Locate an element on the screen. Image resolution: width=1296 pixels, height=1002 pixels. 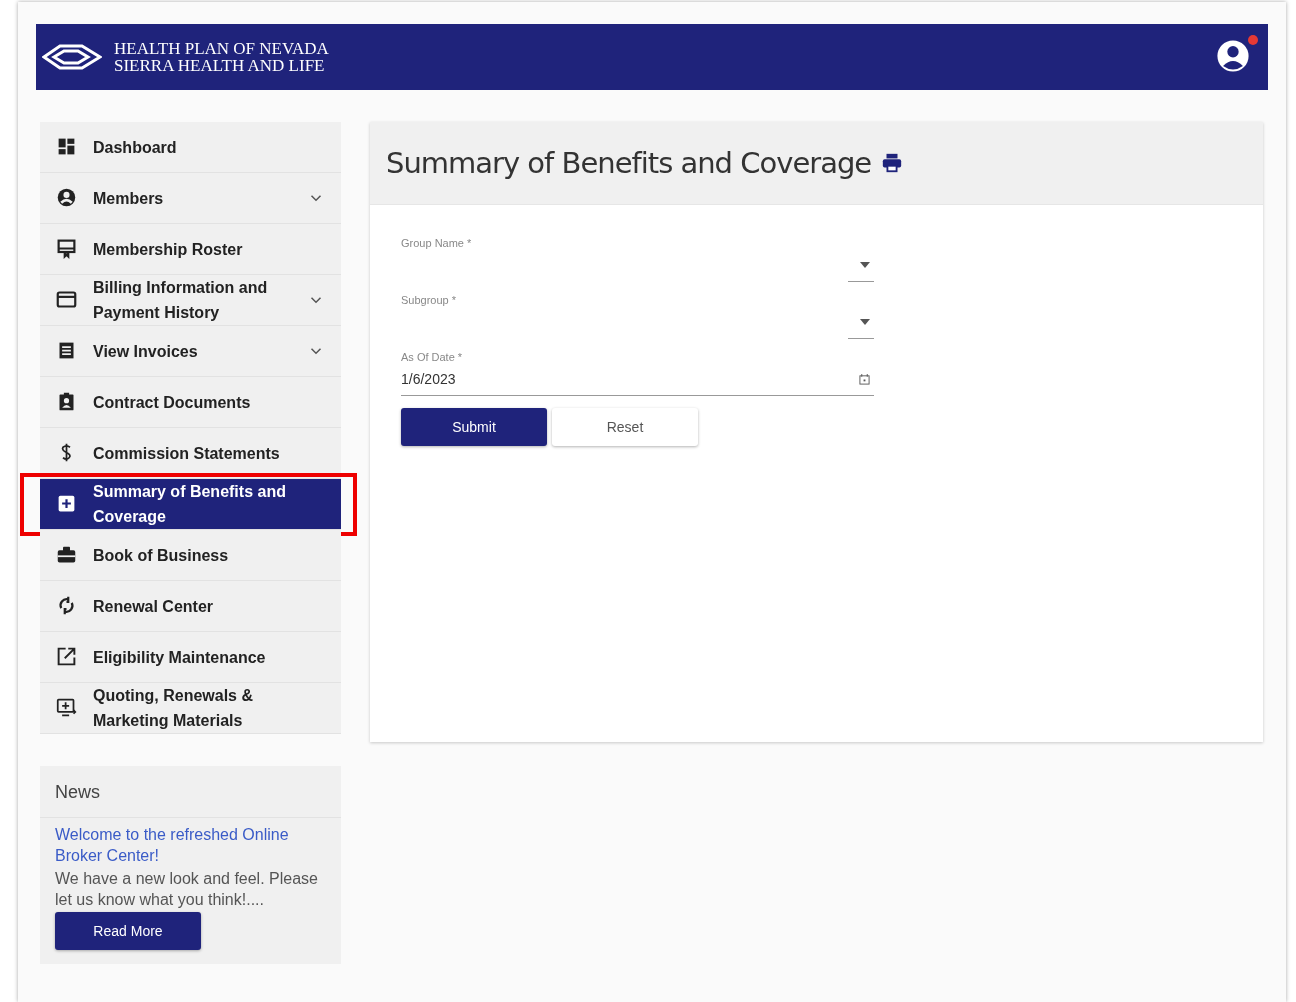
nav-item: Eligibility Maintenance is located at coordinates (190, 657).